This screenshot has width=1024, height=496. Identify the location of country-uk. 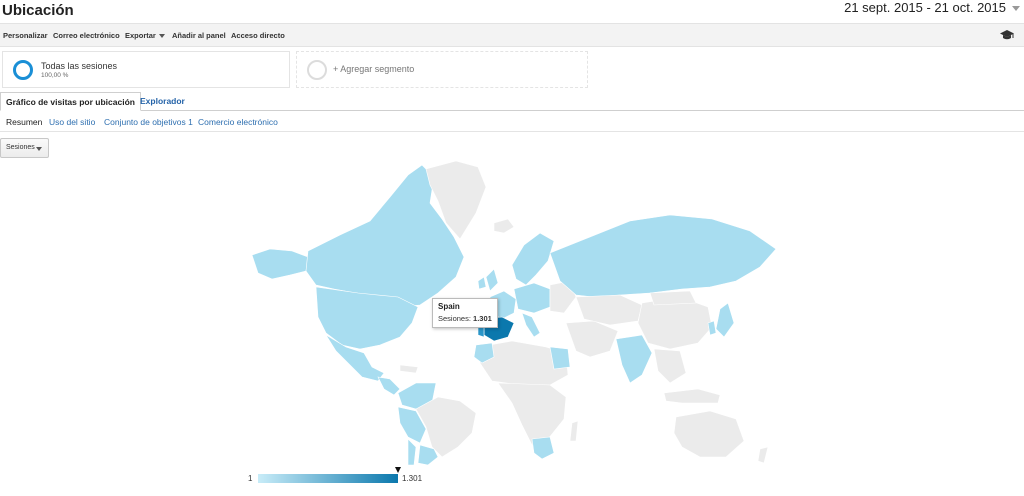
(492, 280).